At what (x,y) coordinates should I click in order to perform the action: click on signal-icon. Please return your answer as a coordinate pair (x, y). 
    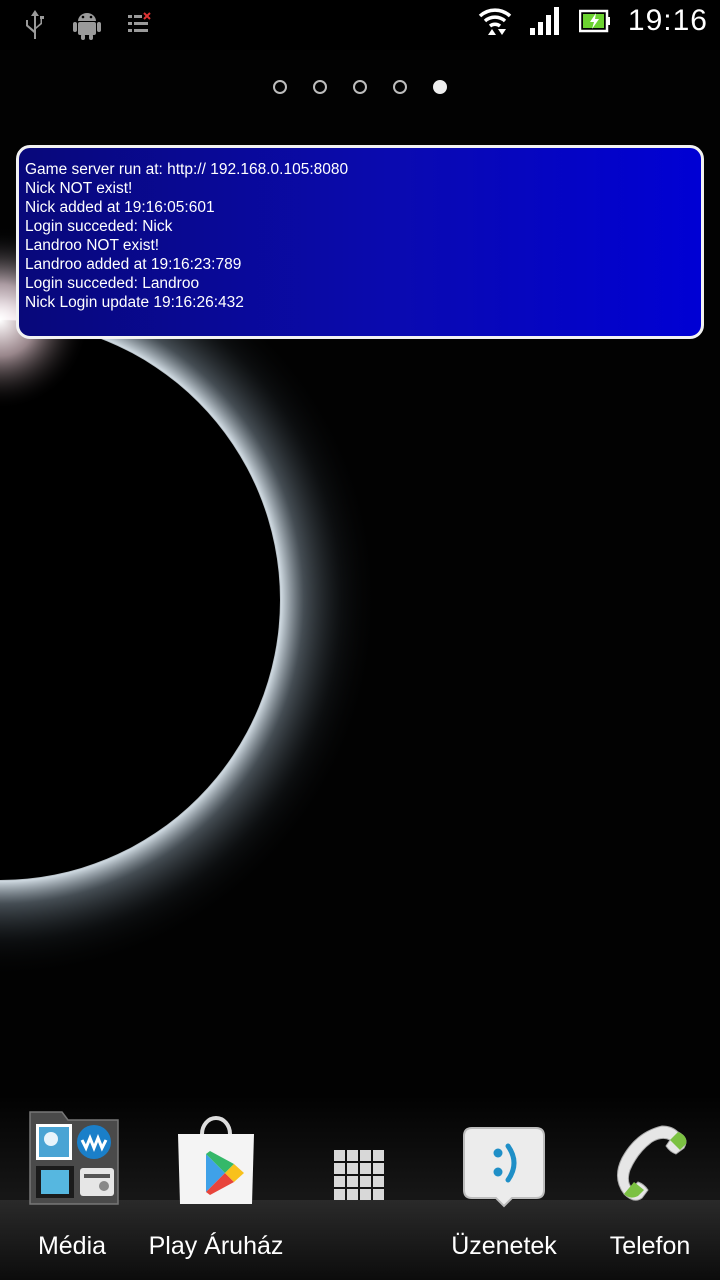
    Looking at the image, I should click on (545, 21).